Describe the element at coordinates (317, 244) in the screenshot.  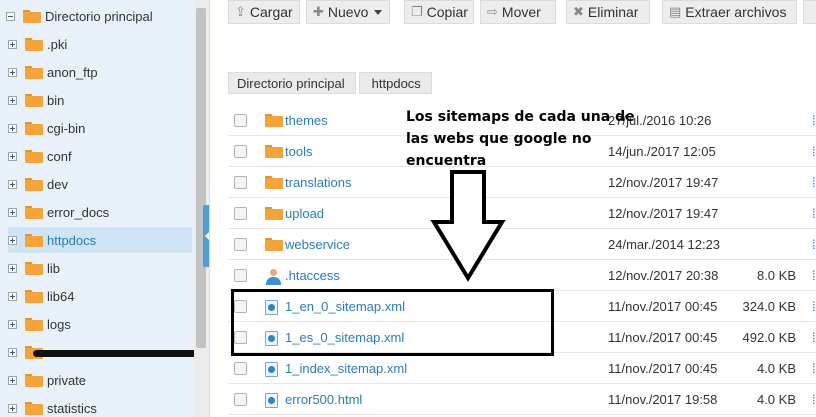
I see `file-name-link: webservice` at that location.